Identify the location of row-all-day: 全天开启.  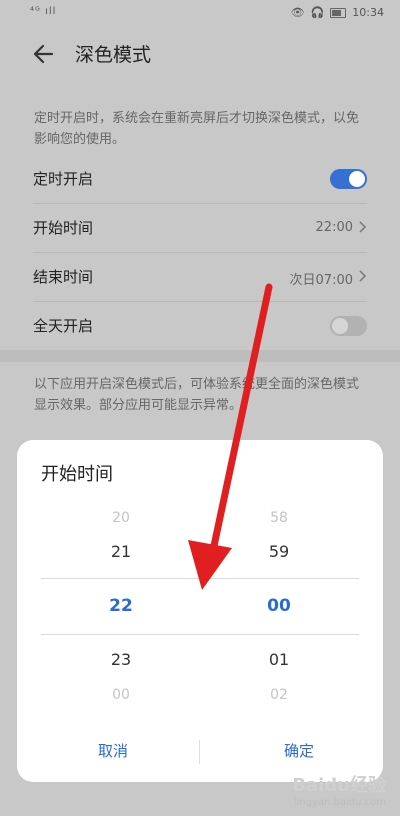
(200, 326).